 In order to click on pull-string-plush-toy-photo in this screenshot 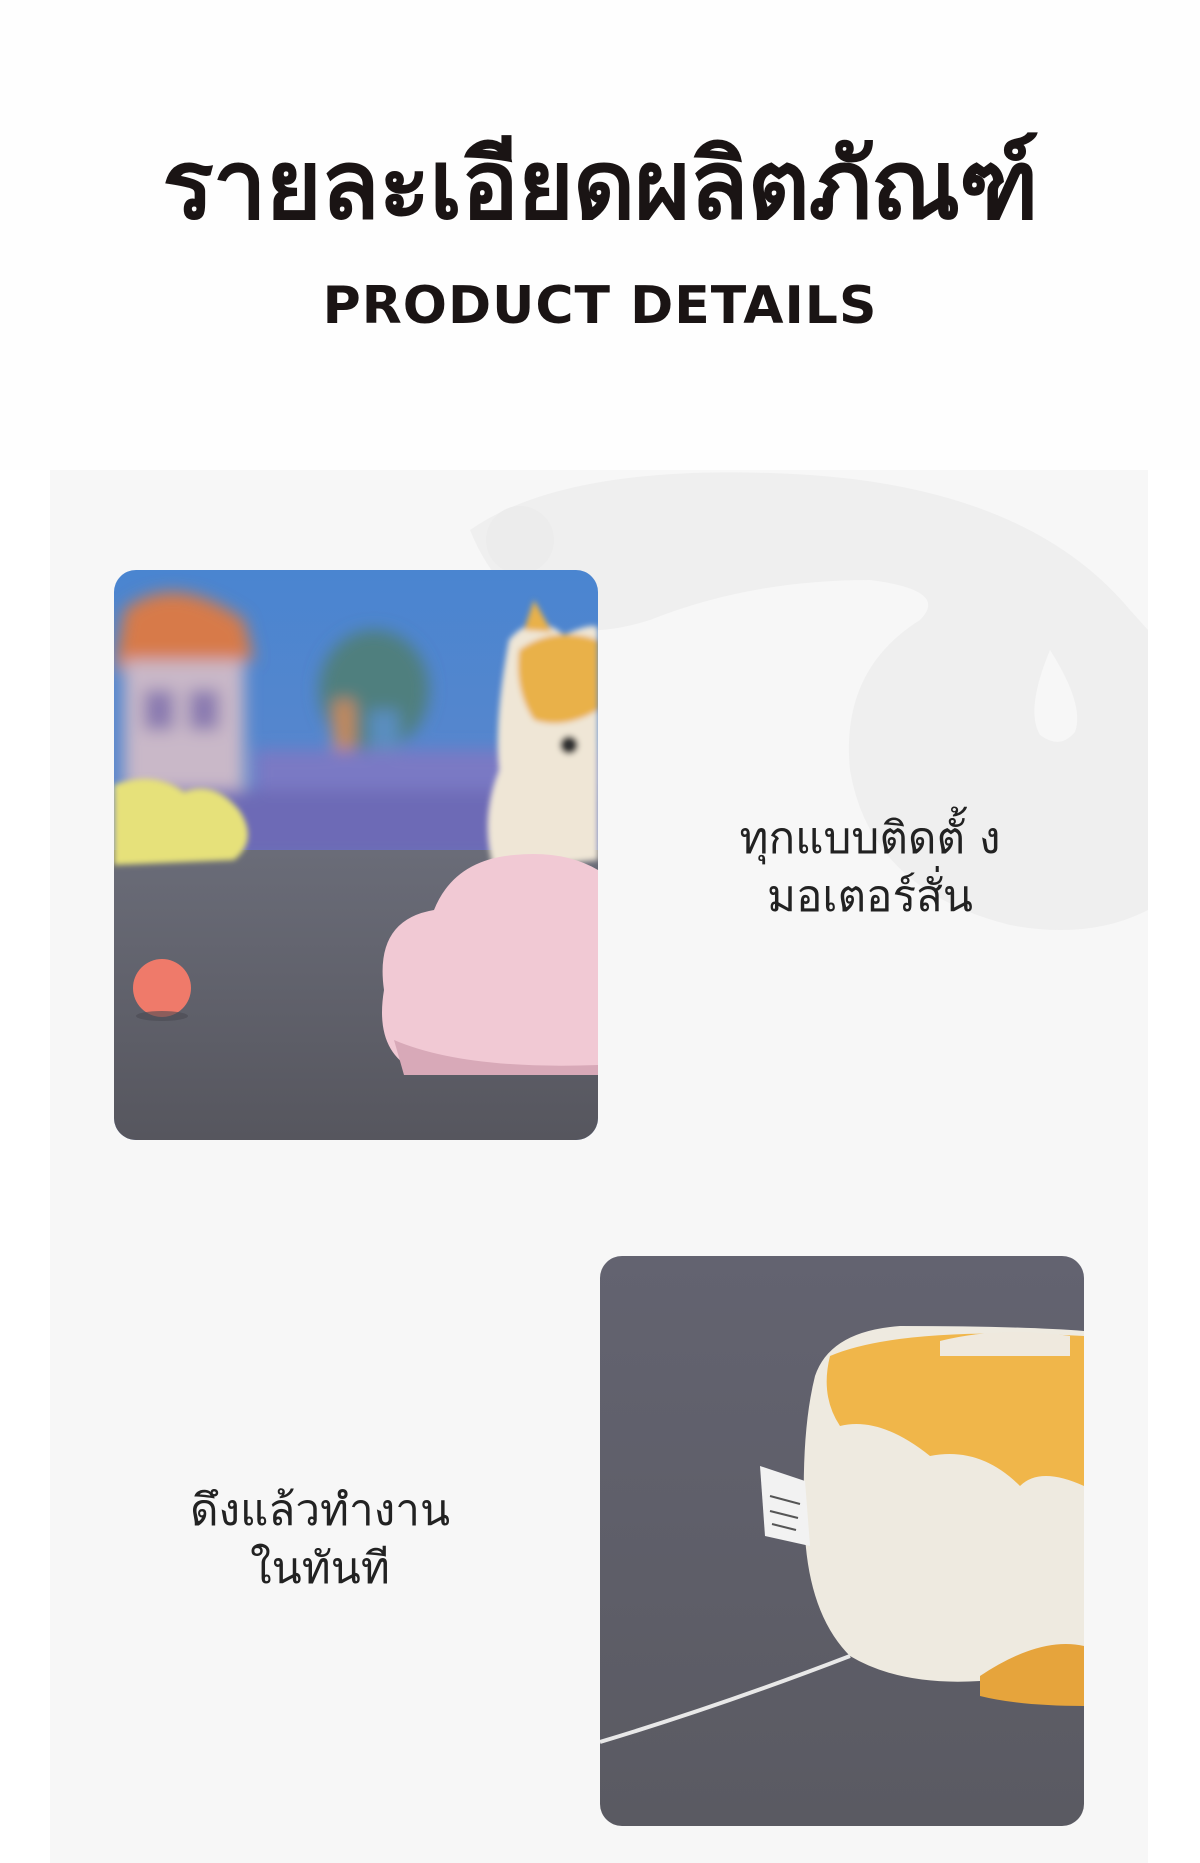, I will do `click(842, 1541)`.